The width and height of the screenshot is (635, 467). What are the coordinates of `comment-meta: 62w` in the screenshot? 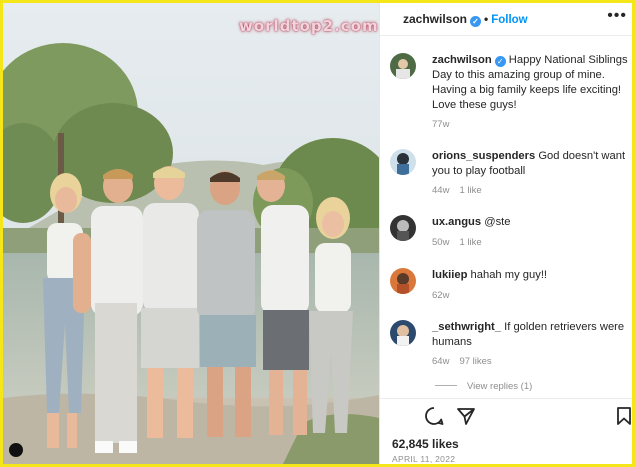 It's located at (445, 295).